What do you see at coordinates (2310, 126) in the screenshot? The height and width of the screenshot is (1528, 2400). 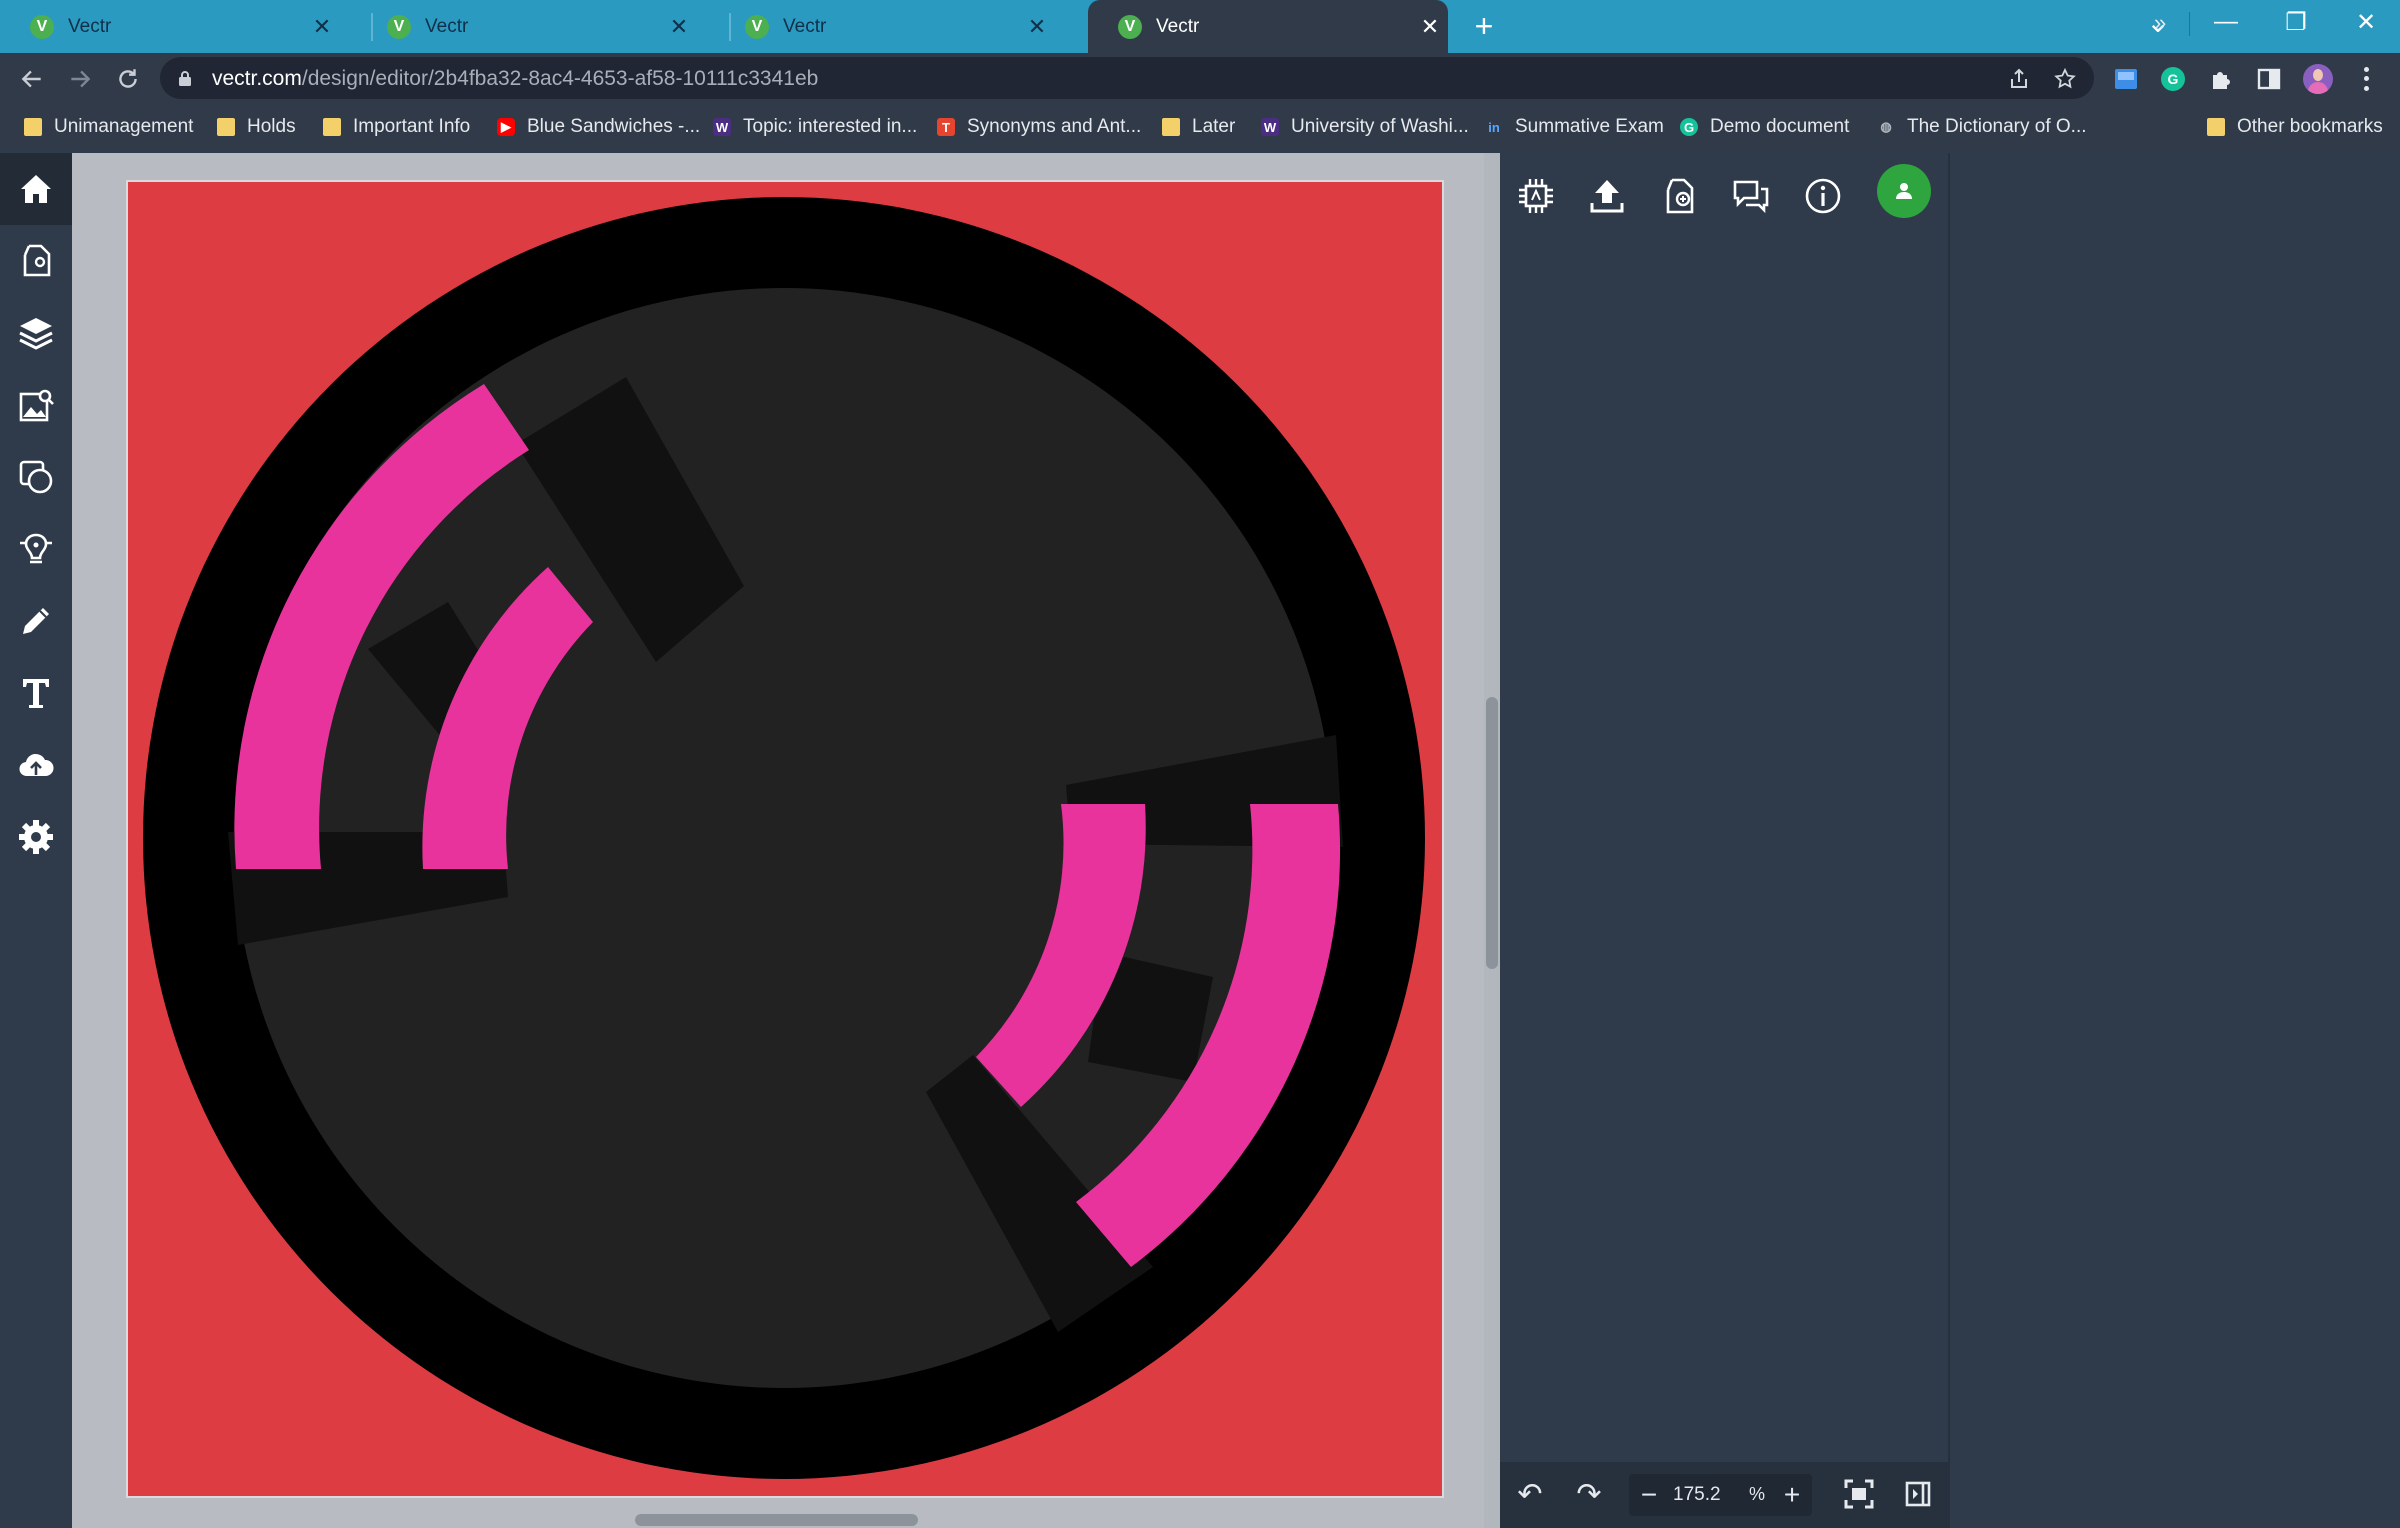 I see `bookmark-label: Other bookmarks` at bounding box center [2310, 126].